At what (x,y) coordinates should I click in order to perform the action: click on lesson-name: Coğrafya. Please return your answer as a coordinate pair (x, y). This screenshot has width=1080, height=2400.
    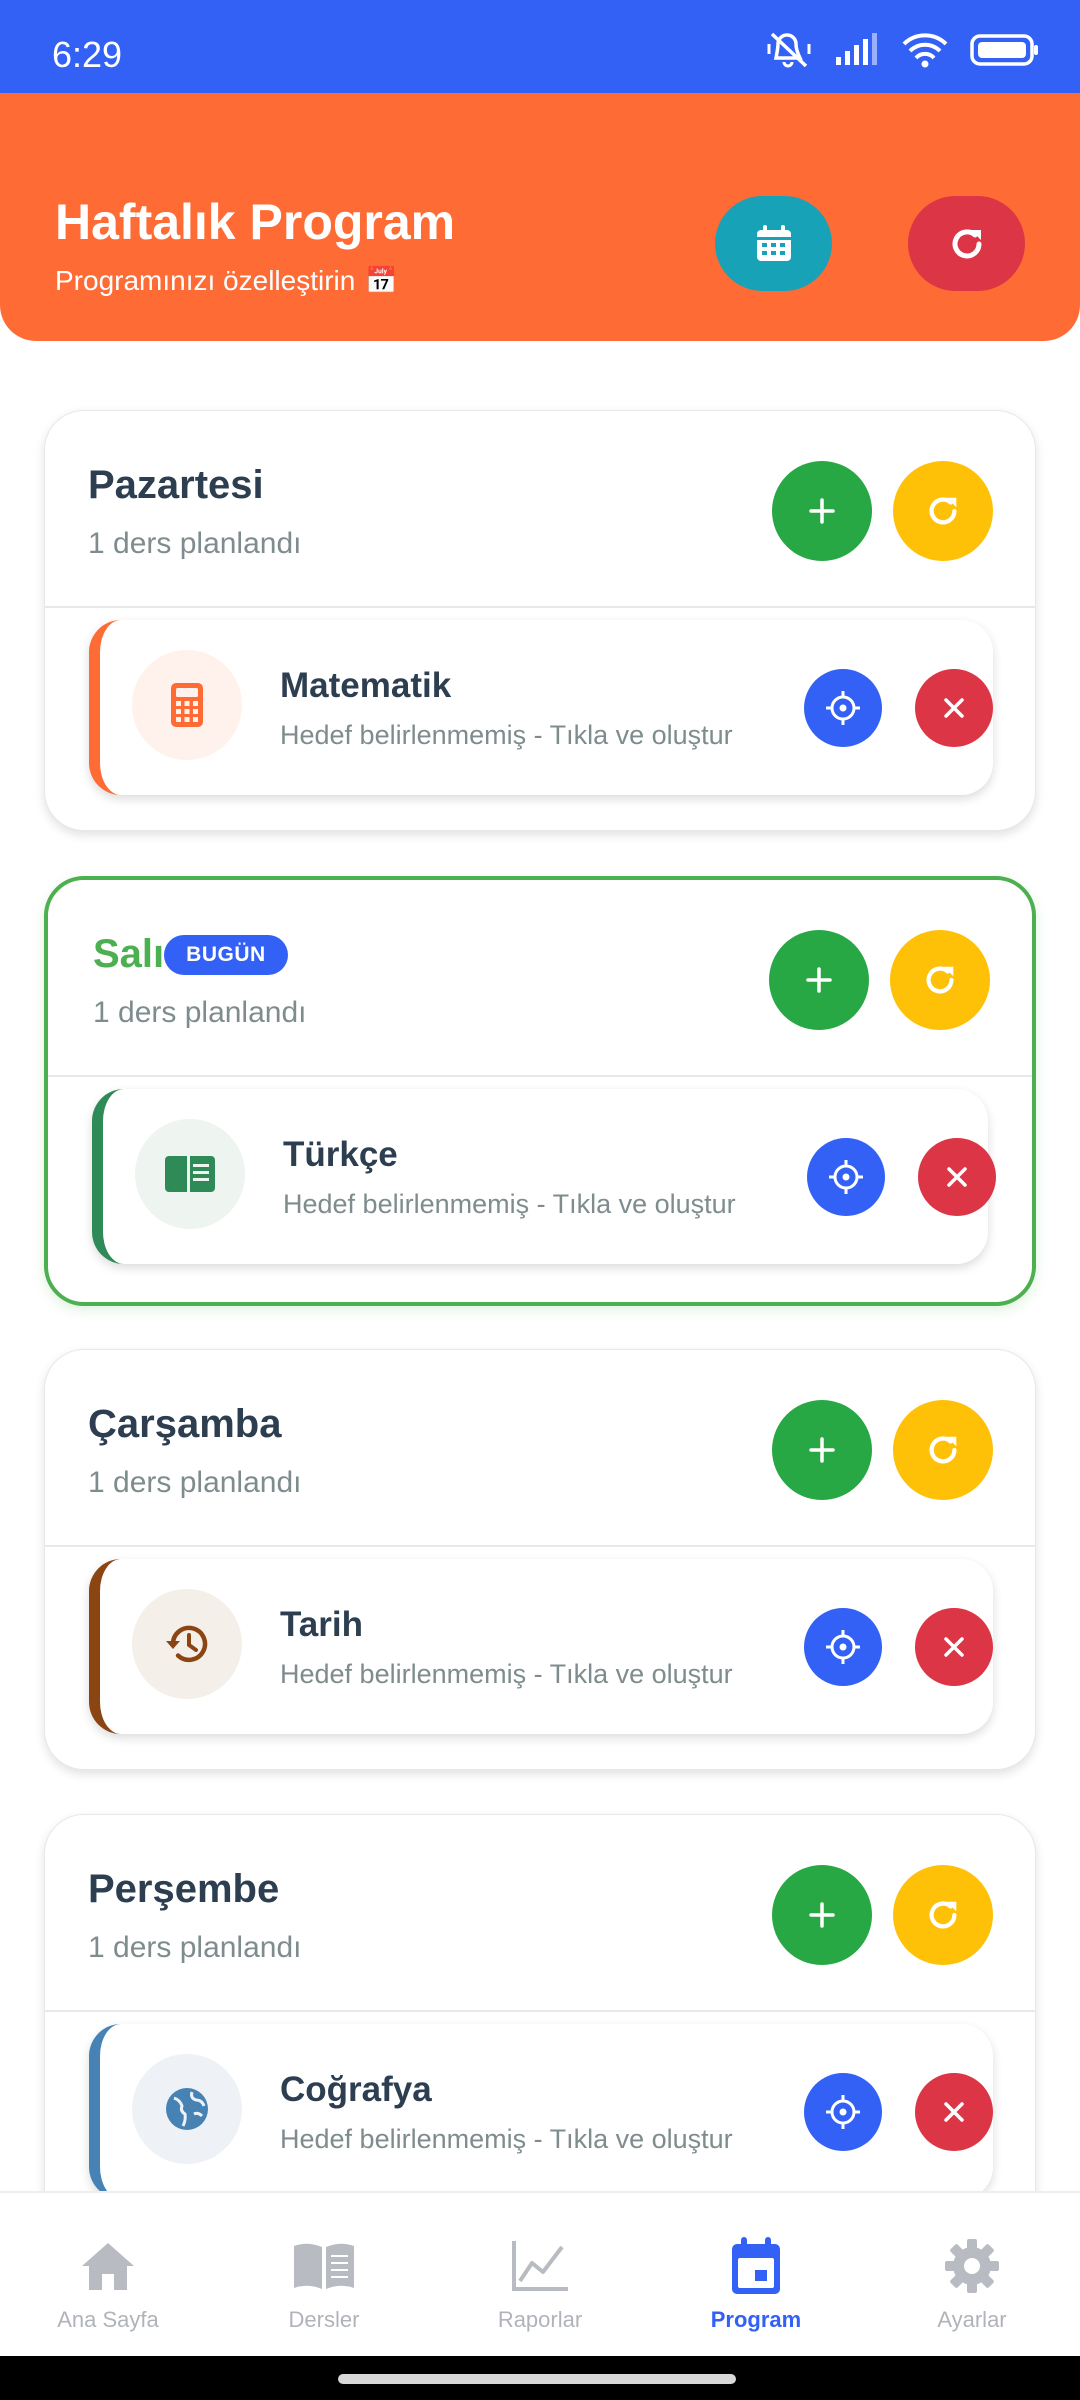
    Looking at the image, I should click on (356, 2089).